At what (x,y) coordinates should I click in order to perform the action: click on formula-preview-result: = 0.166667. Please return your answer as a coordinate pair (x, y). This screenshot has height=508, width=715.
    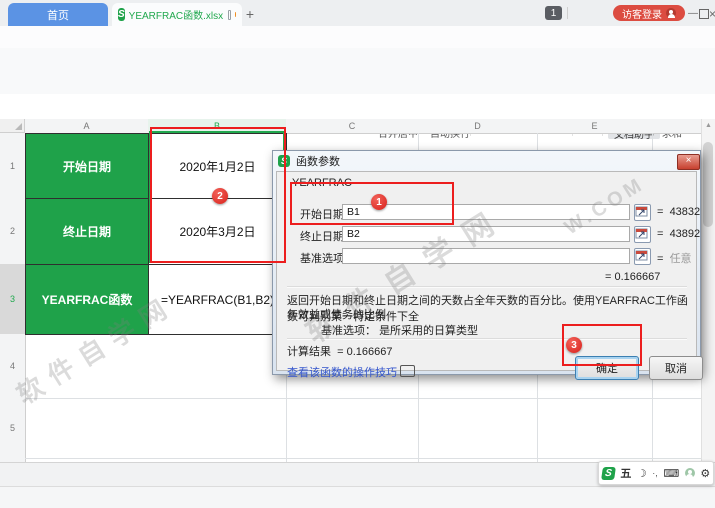
    Looking at the image, I should click on (633, 277).